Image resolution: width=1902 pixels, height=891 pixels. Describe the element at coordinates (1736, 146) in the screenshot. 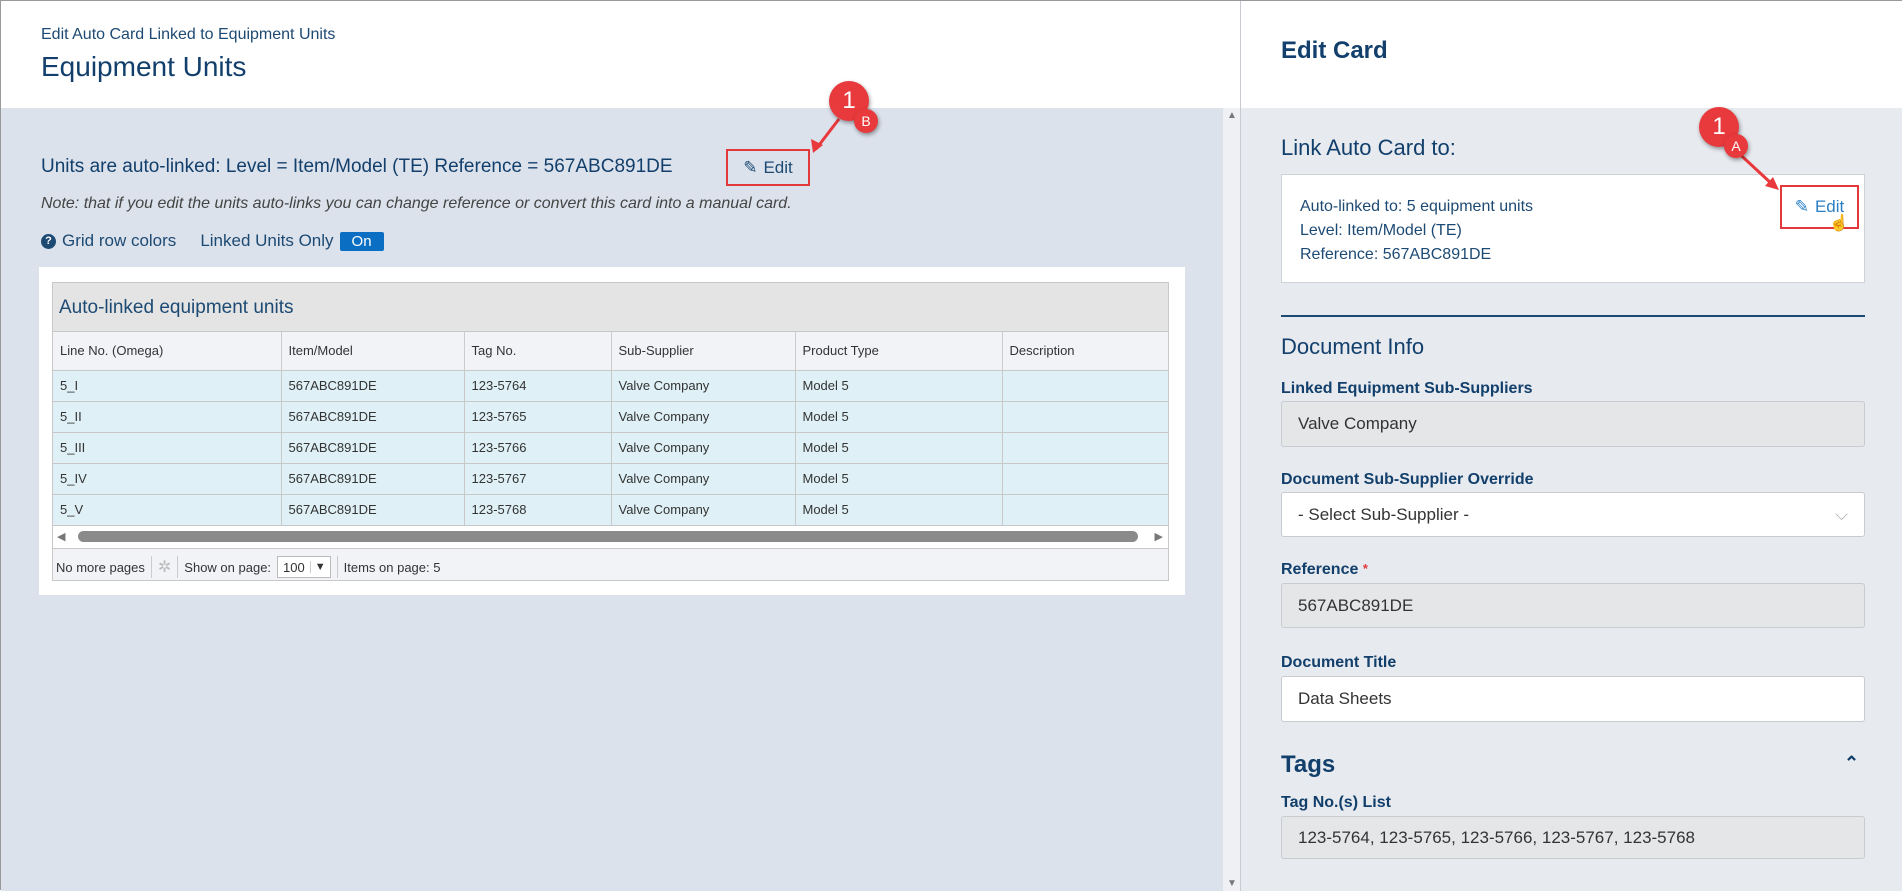

I see `annotation-letter-a: A` at that location.